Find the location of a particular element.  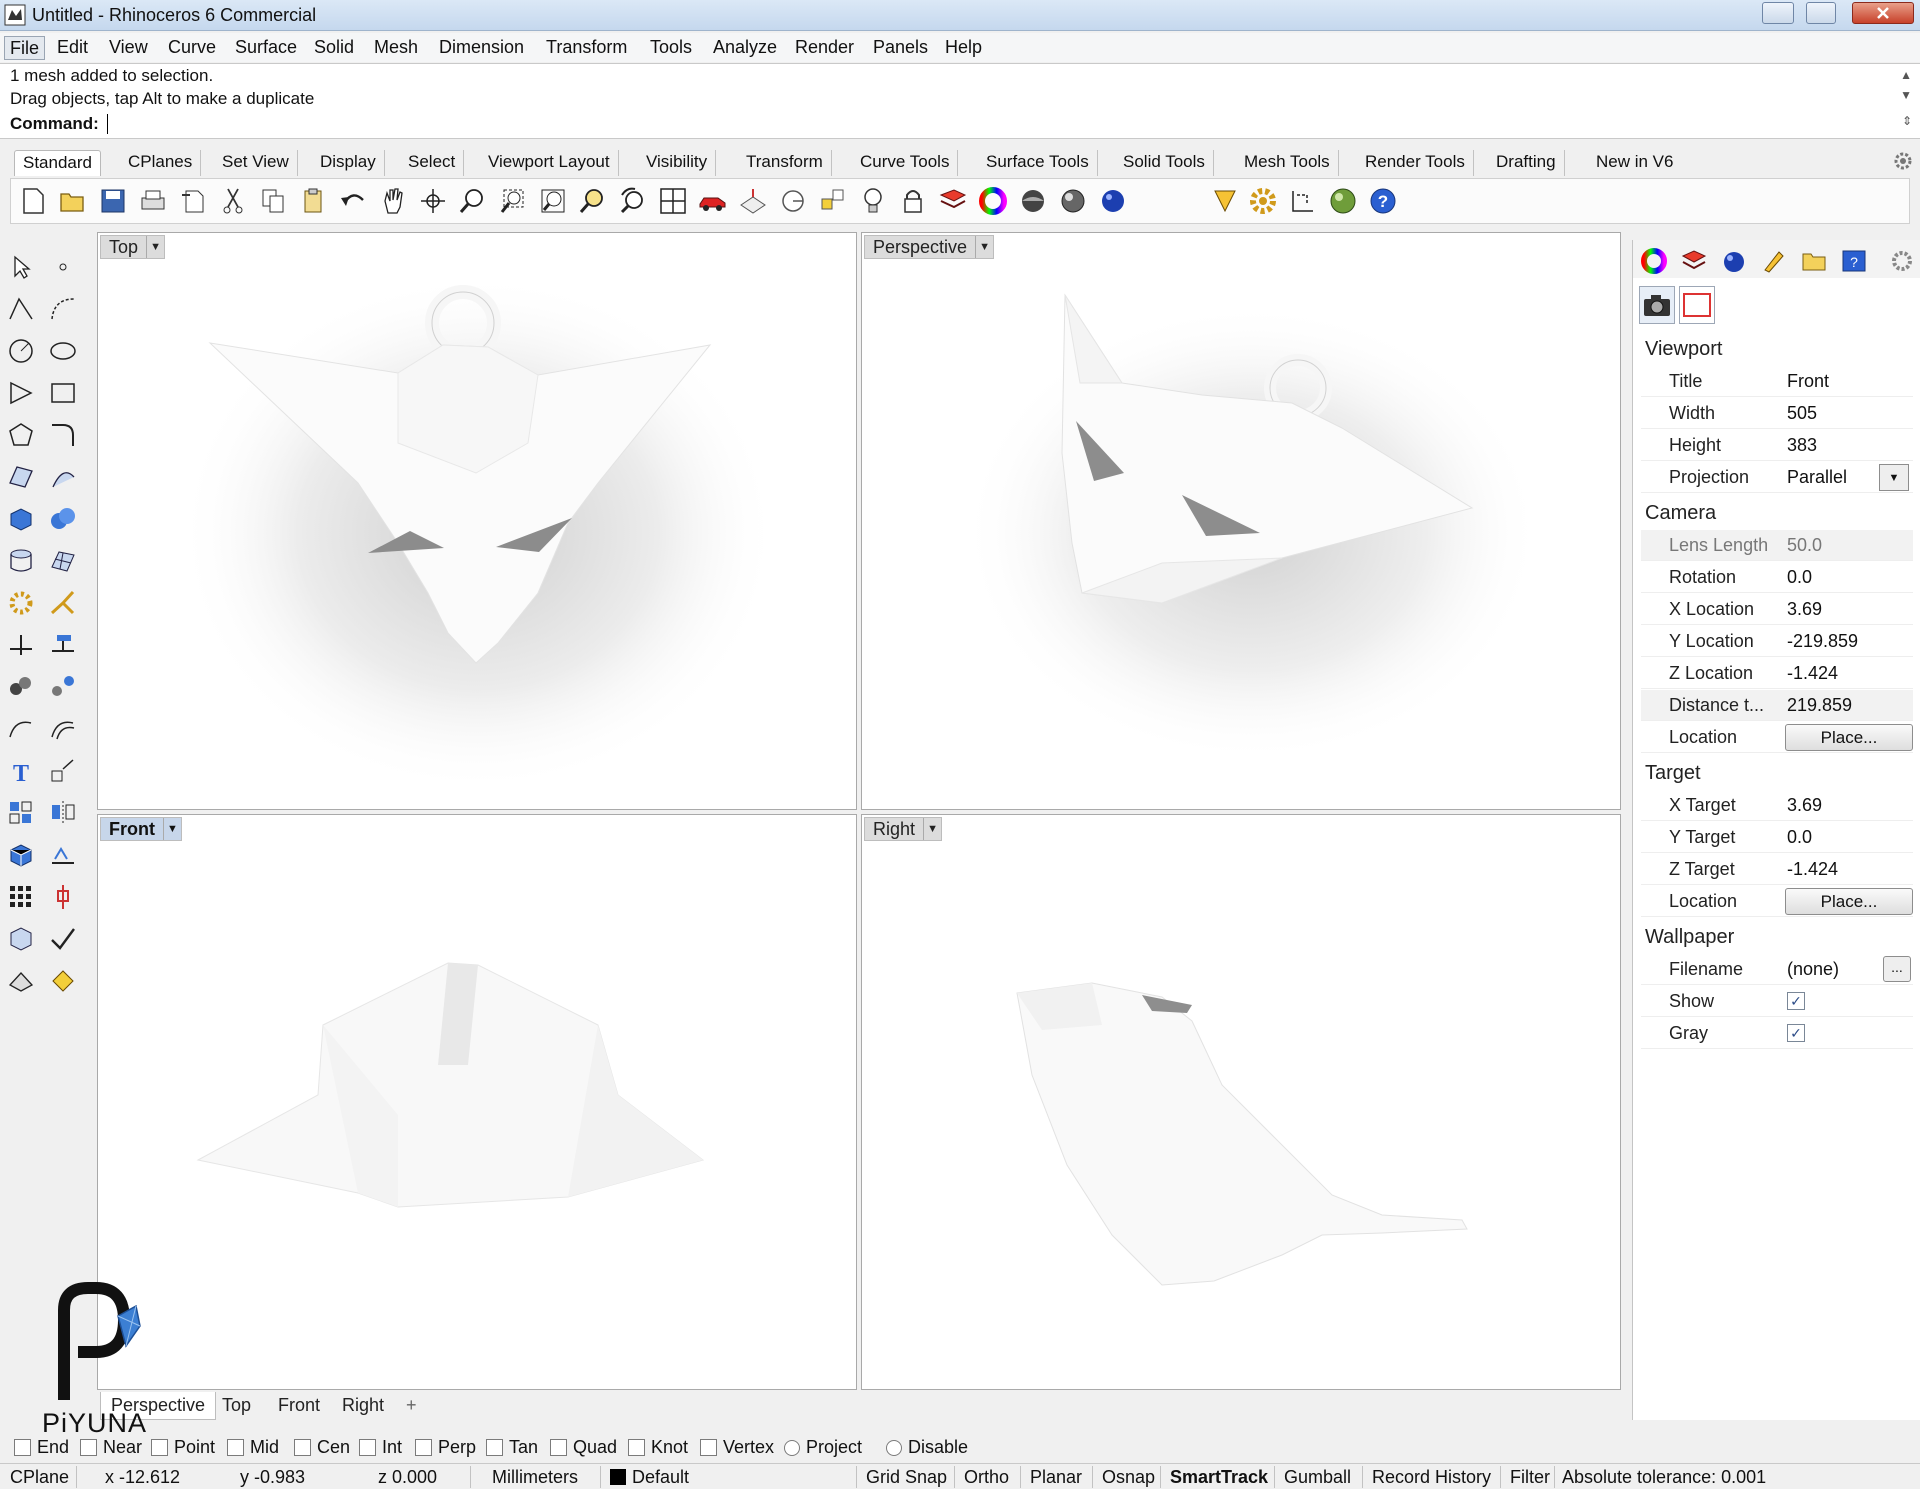

ortho-toggle: Ortho is located at coordinates (986, 1477).